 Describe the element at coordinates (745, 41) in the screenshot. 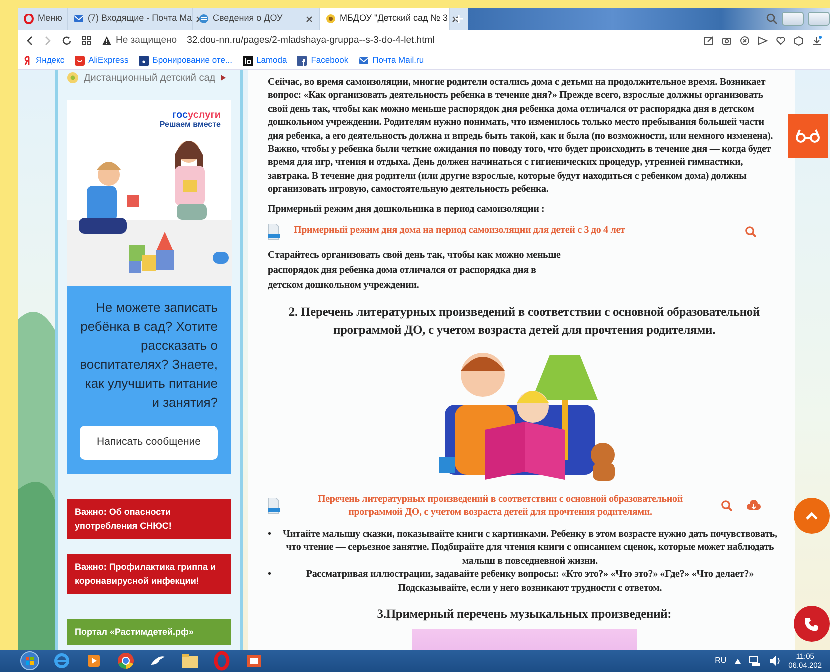

I see `block-icon` at that location.